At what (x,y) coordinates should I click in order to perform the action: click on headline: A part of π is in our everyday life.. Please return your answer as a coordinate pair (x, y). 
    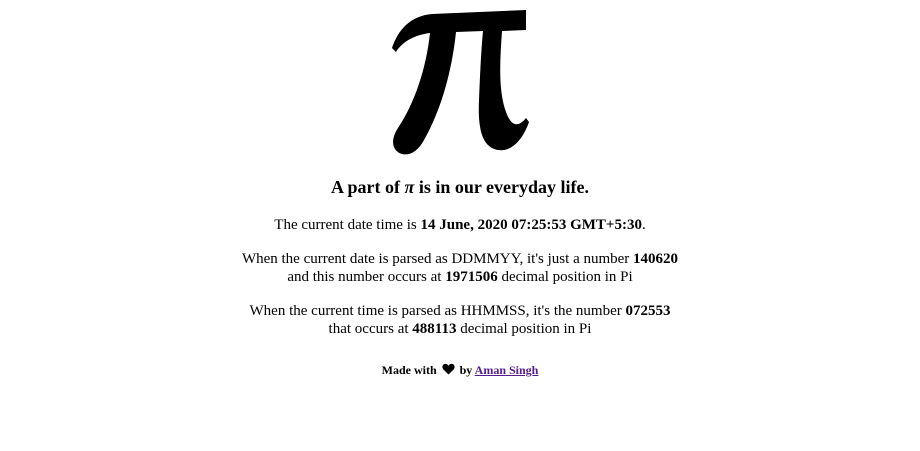
    Looking at the image, I should click on (460, 187).